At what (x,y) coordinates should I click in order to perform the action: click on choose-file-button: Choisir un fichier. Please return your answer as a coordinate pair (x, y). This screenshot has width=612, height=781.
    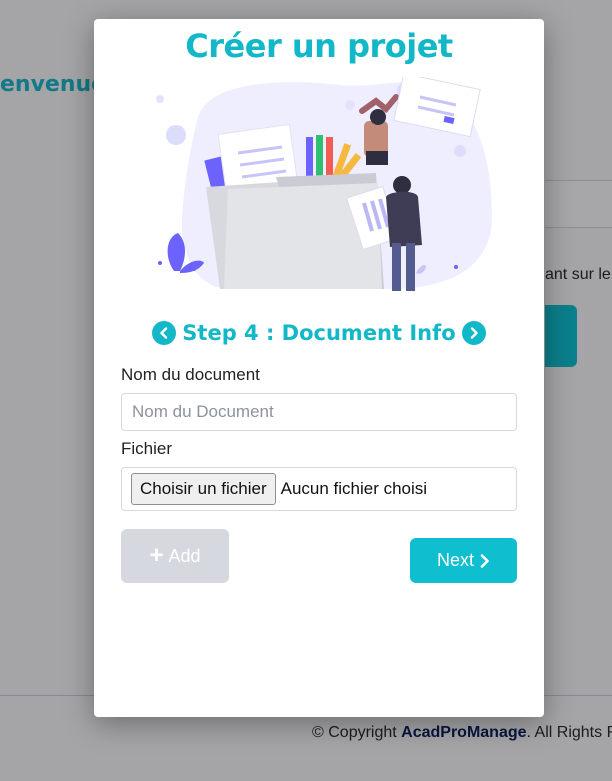
    Looking at the image, I should click on (203, 489).